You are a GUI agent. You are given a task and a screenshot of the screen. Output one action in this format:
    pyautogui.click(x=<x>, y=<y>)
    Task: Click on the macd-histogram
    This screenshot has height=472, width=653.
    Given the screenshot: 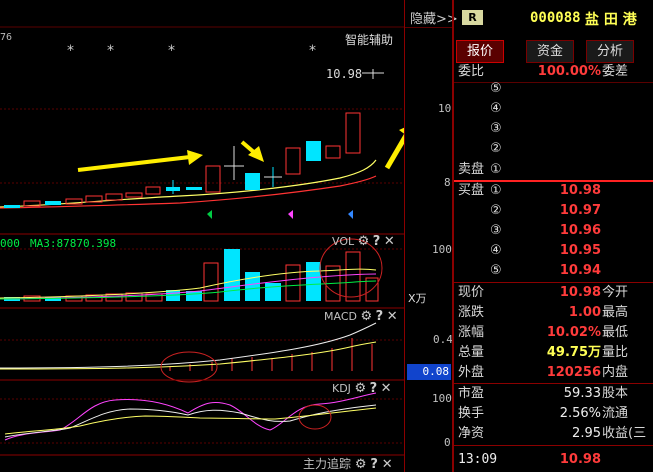 What is the action you would take?
    pyautogui.click(x=271, y=354)
    